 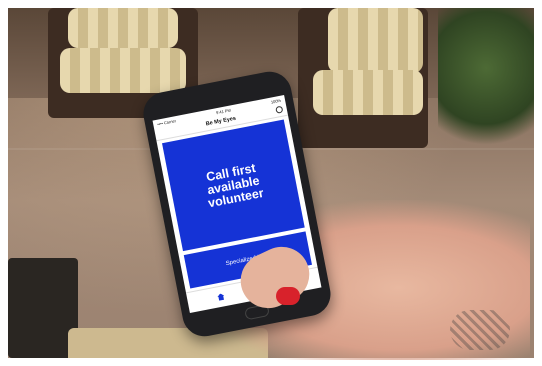 I want to click on left-chair-cushion-seat, so click(x=123, y=70).